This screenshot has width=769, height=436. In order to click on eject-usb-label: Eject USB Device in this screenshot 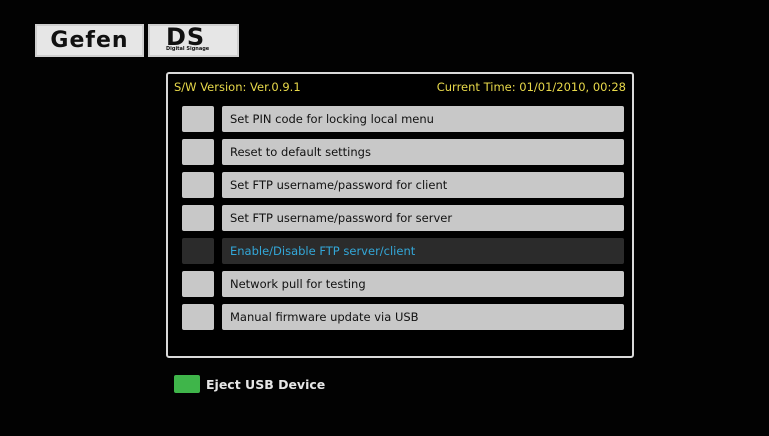, I will do `click(266, 384)`.